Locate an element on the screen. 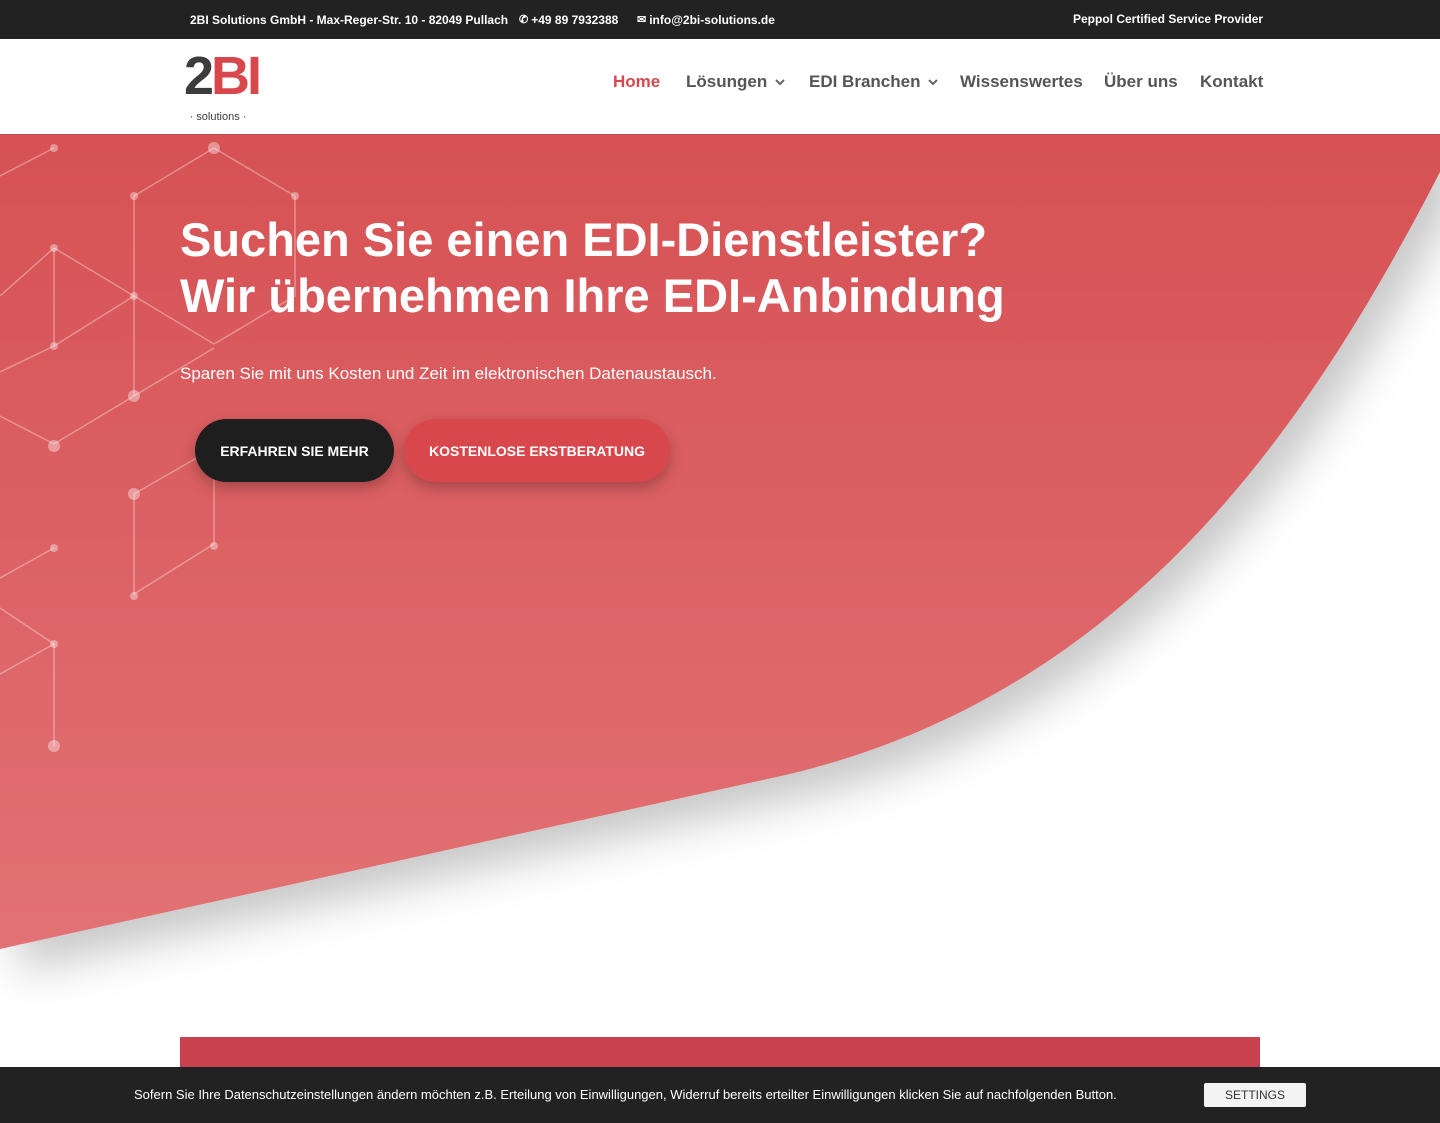 The image size is (1440, 1123). nav-item-wissenswertes: Wissenswertes is located at coordinates (1021, 82).